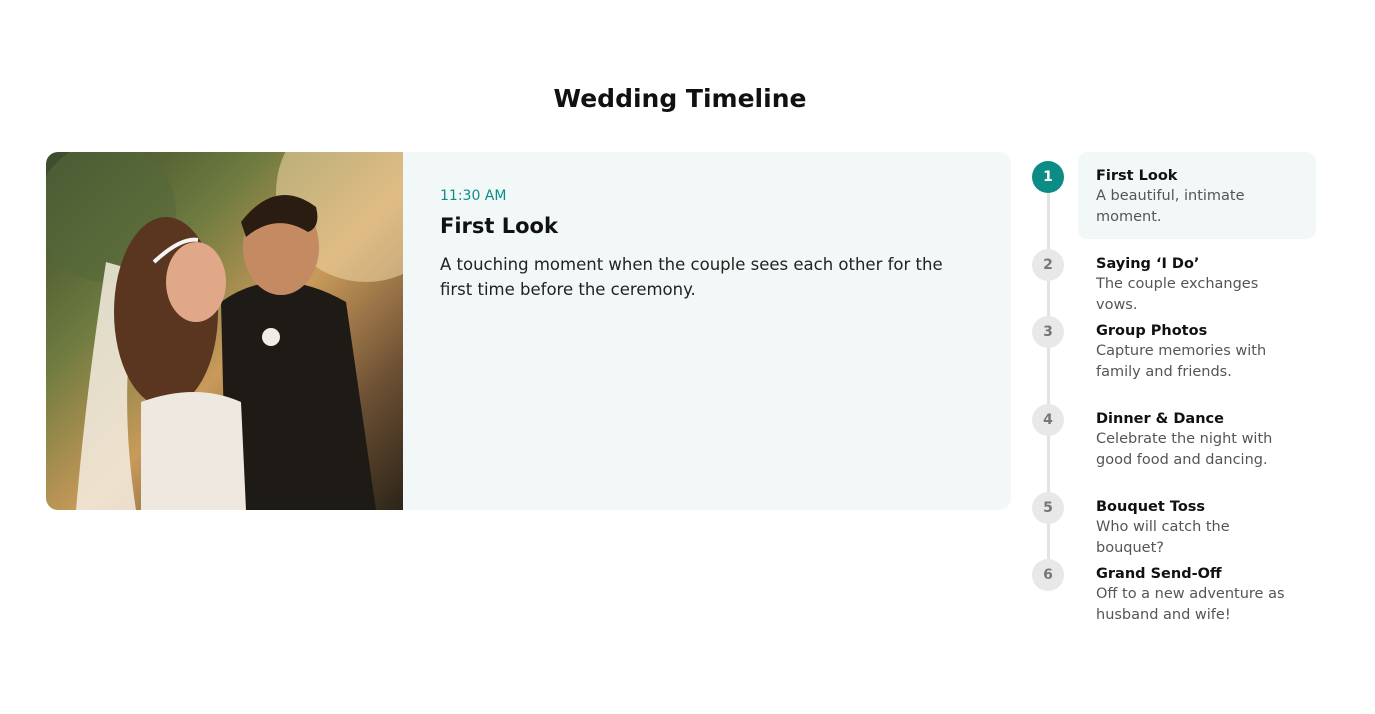  Describe the element at coordinates (1048, 420) in the screenshot. I see `step-number: 4` at that location.